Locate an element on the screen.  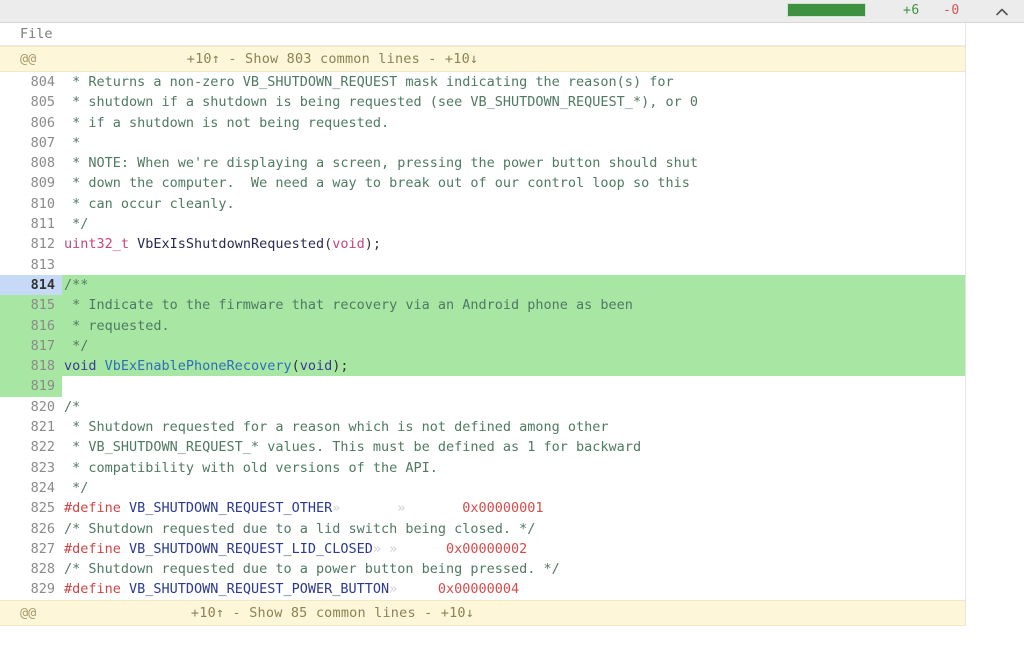
line-content: uint32_t VbExIsShutdownRequested(void); is located at coordinates (513, 244).